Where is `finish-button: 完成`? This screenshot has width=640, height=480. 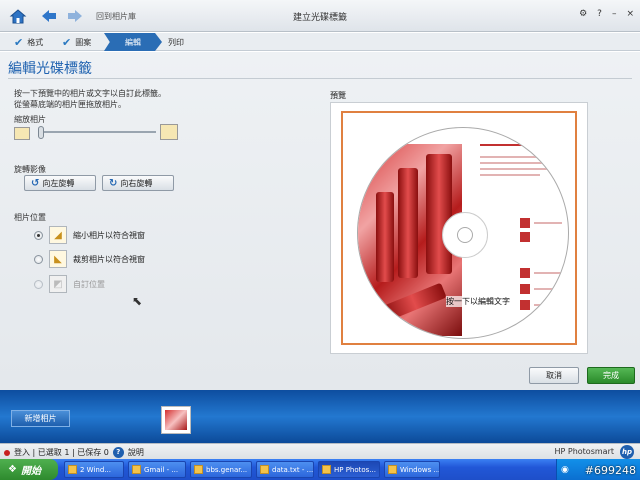
finish-button: 完成 is located at coordinates (611, 375).